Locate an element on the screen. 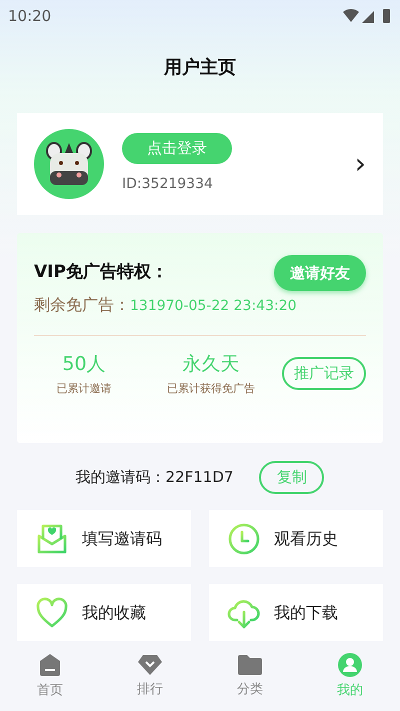 This screenshot has width=400, height=711. chevron-text: › is located at coordinates (360, 164).